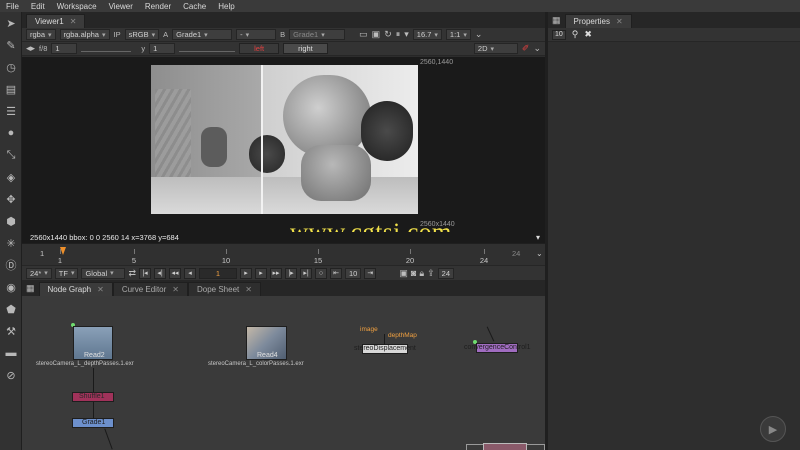 The image size is (800, 450). I want to click on pause-icon: ⏸, so click(398, 34).